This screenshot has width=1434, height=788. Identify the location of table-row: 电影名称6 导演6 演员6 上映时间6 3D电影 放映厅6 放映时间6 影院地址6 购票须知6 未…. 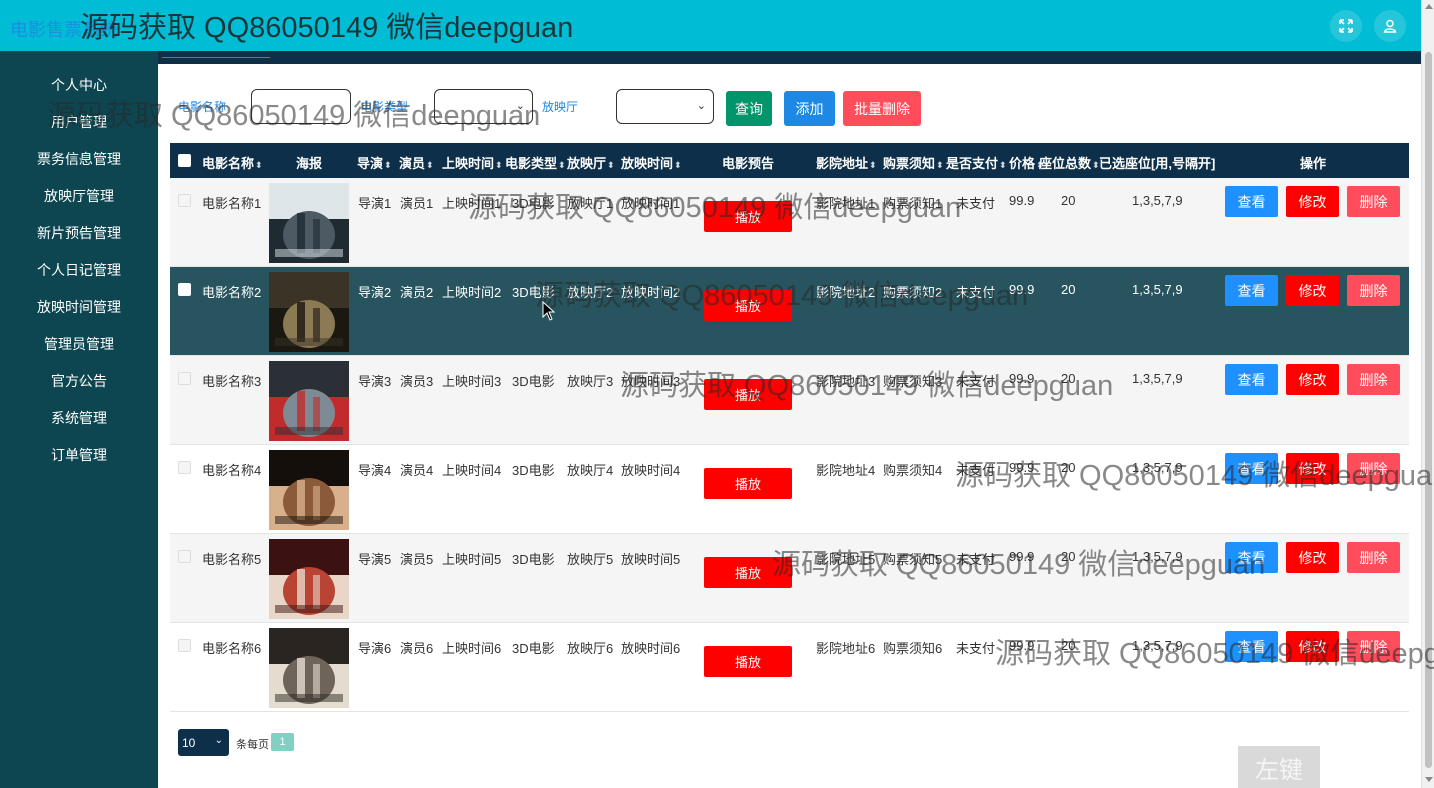
(789, 667).